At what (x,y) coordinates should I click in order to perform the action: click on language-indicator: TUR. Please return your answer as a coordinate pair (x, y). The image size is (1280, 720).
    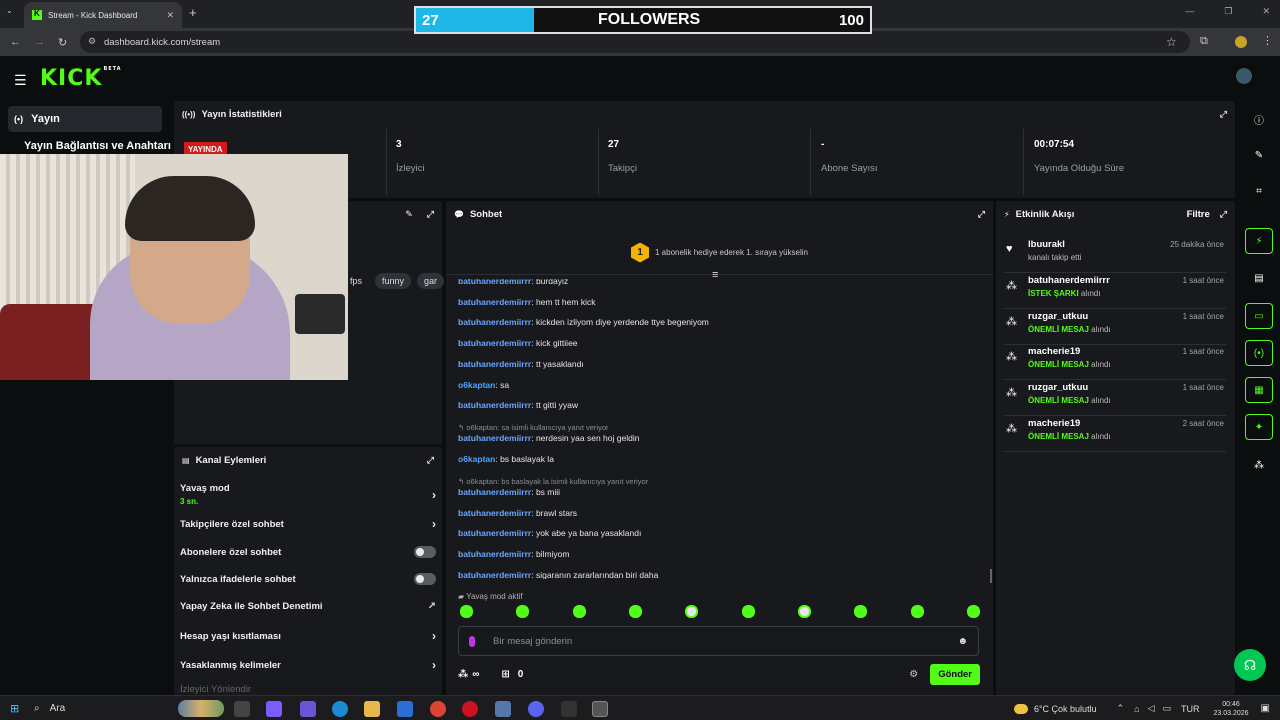
    Looking at the image, I should click on (1190, 709).